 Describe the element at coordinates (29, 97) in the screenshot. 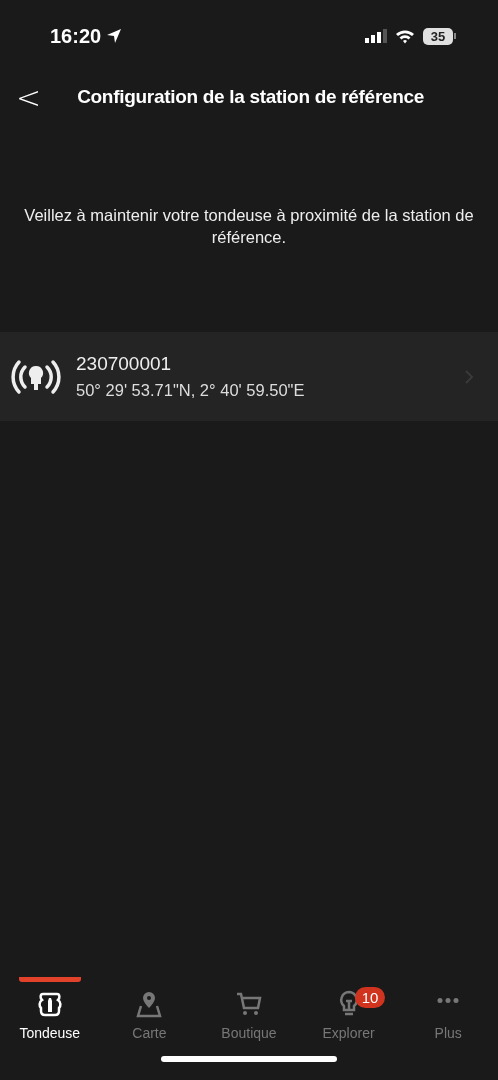

I see `back-button: <` at that location.